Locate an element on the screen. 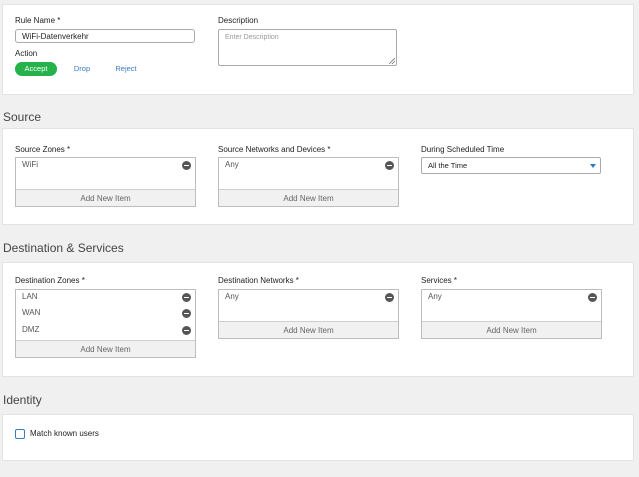 The width and height of the screenshot is (639, 477). rule-name-input is located at coordinates (105, 36).